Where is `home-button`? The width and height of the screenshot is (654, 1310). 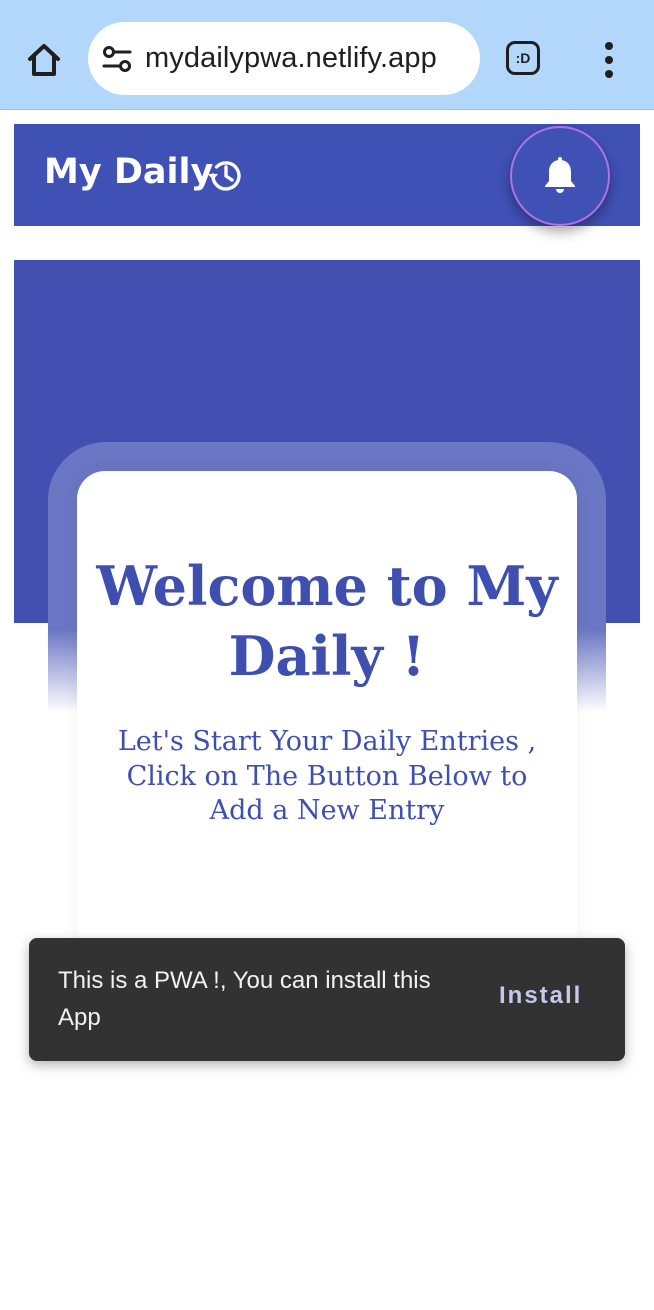 home-button is located at coordinates (44, 60).